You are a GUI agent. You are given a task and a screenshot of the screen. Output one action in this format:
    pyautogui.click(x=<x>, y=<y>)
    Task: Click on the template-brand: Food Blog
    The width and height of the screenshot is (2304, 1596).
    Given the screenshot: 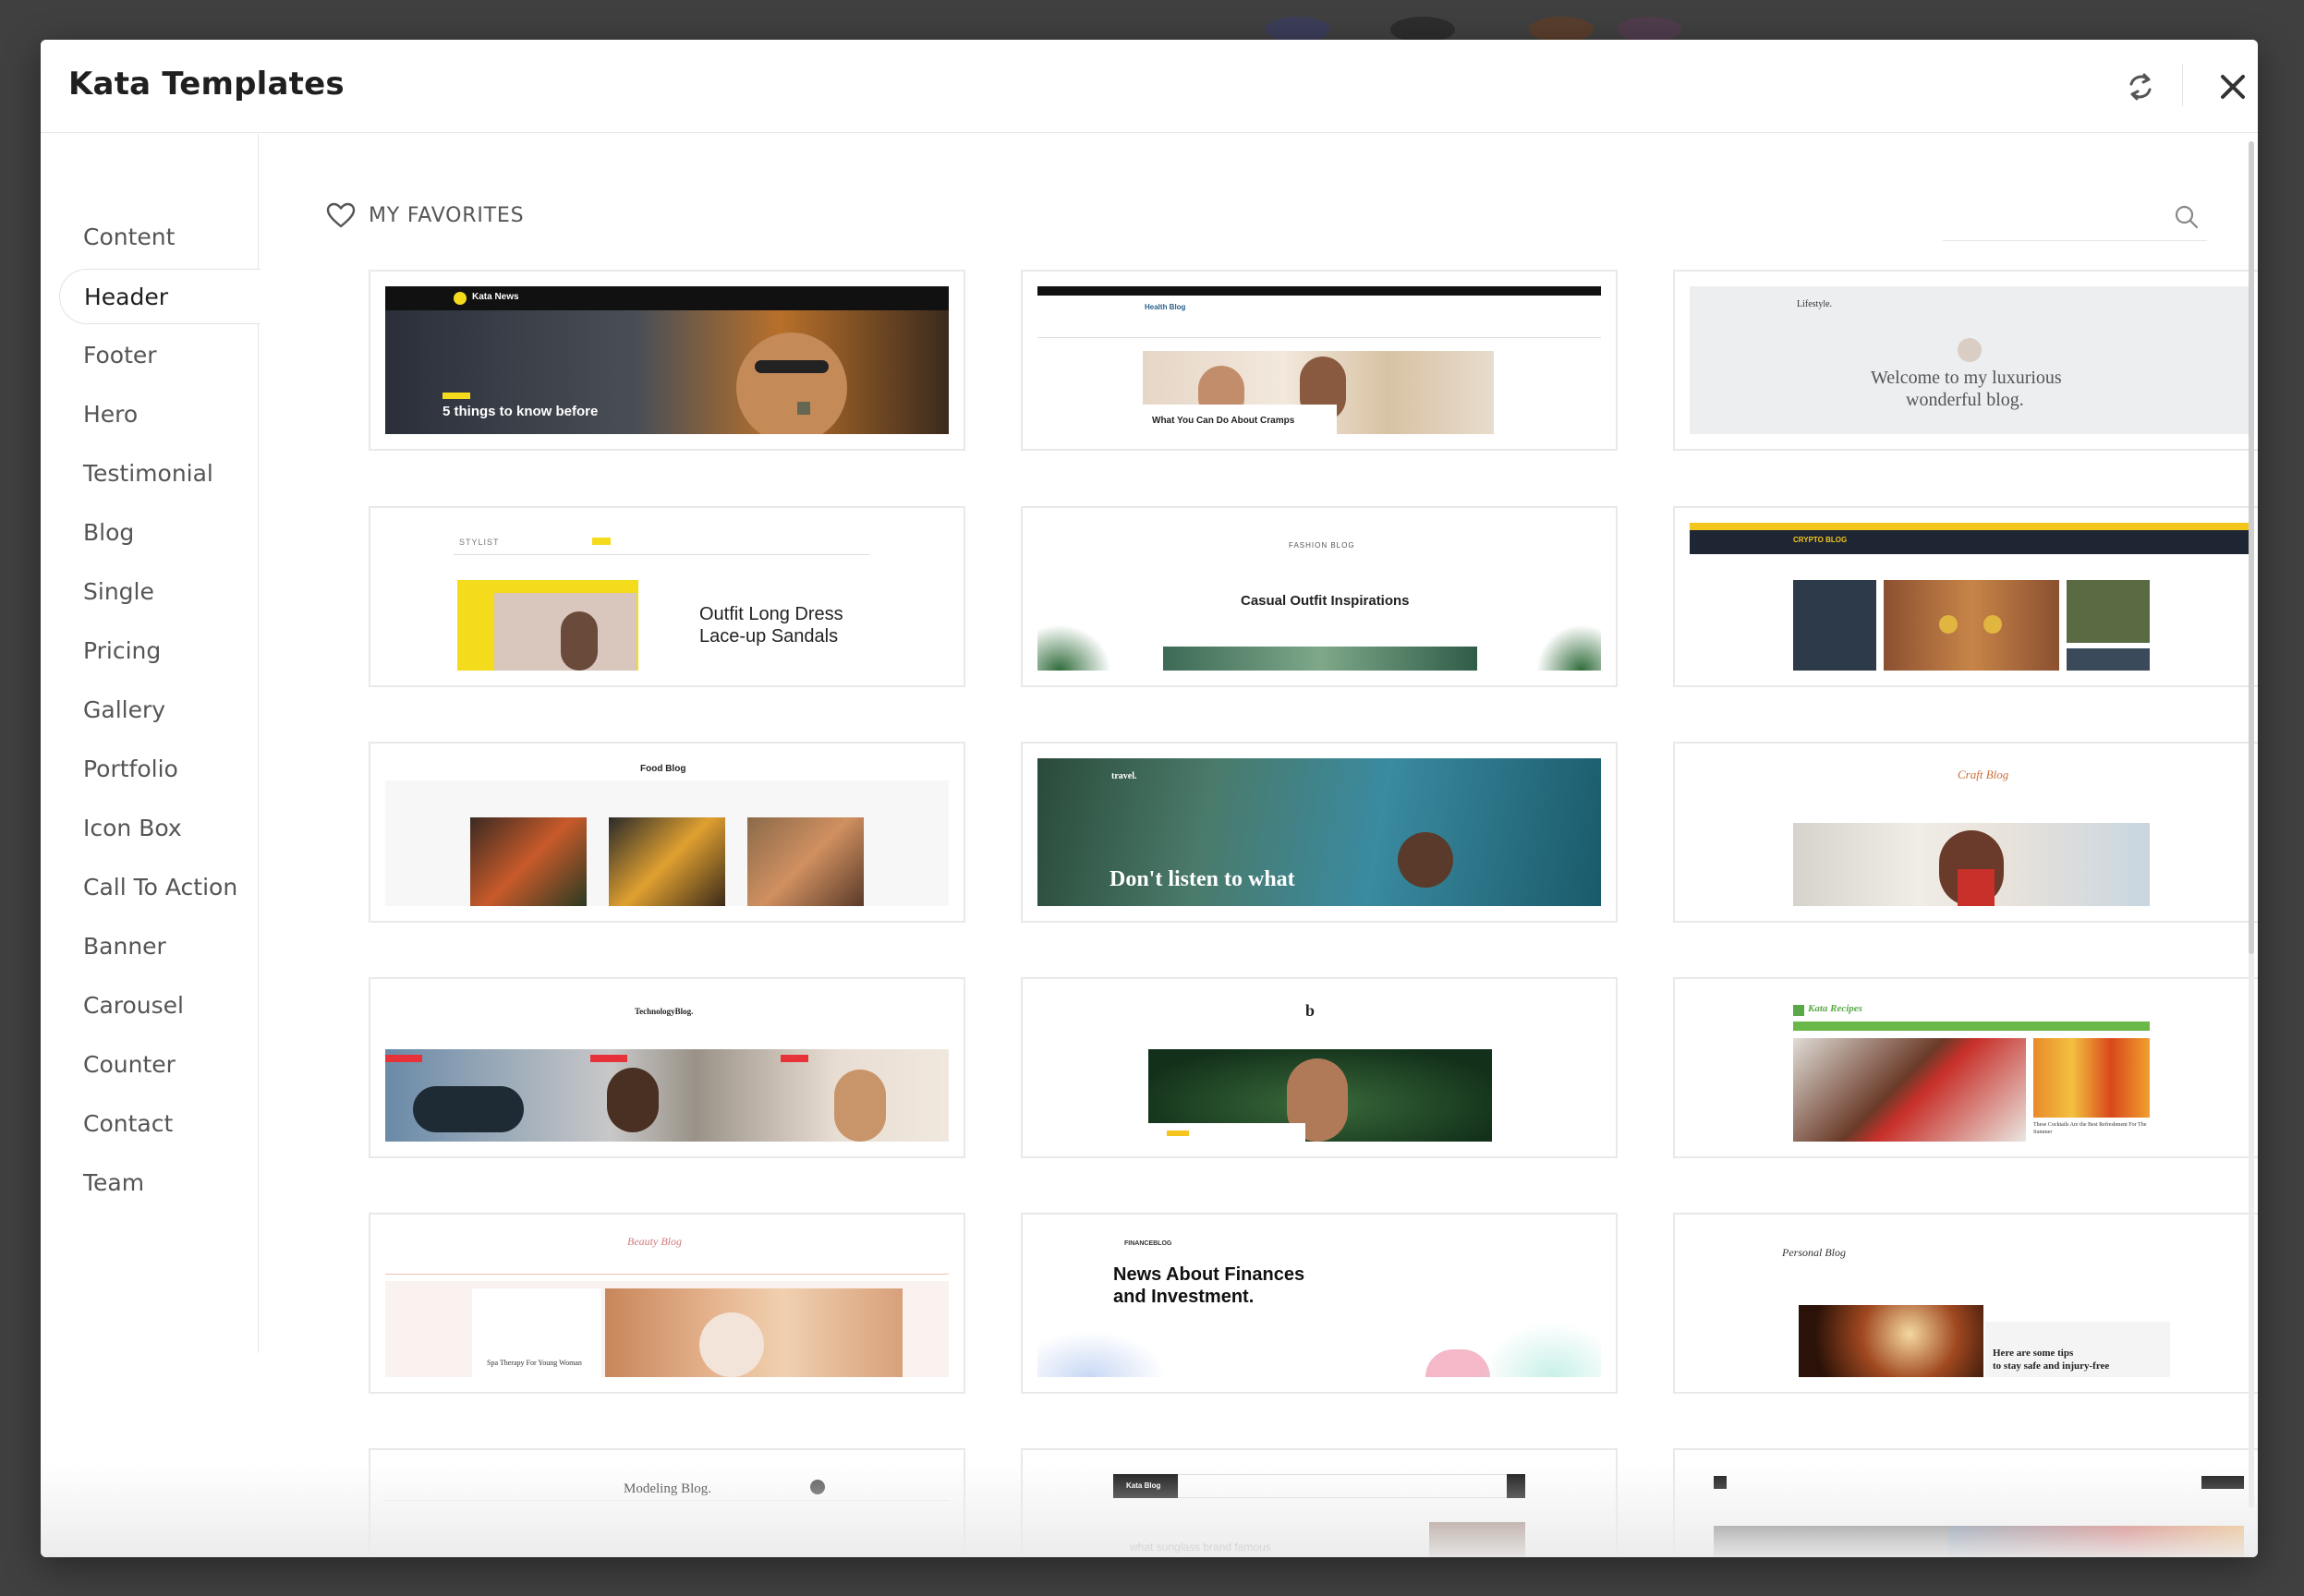 What is the action you would take?
    pyautogui.click(x=663, y=769)
    